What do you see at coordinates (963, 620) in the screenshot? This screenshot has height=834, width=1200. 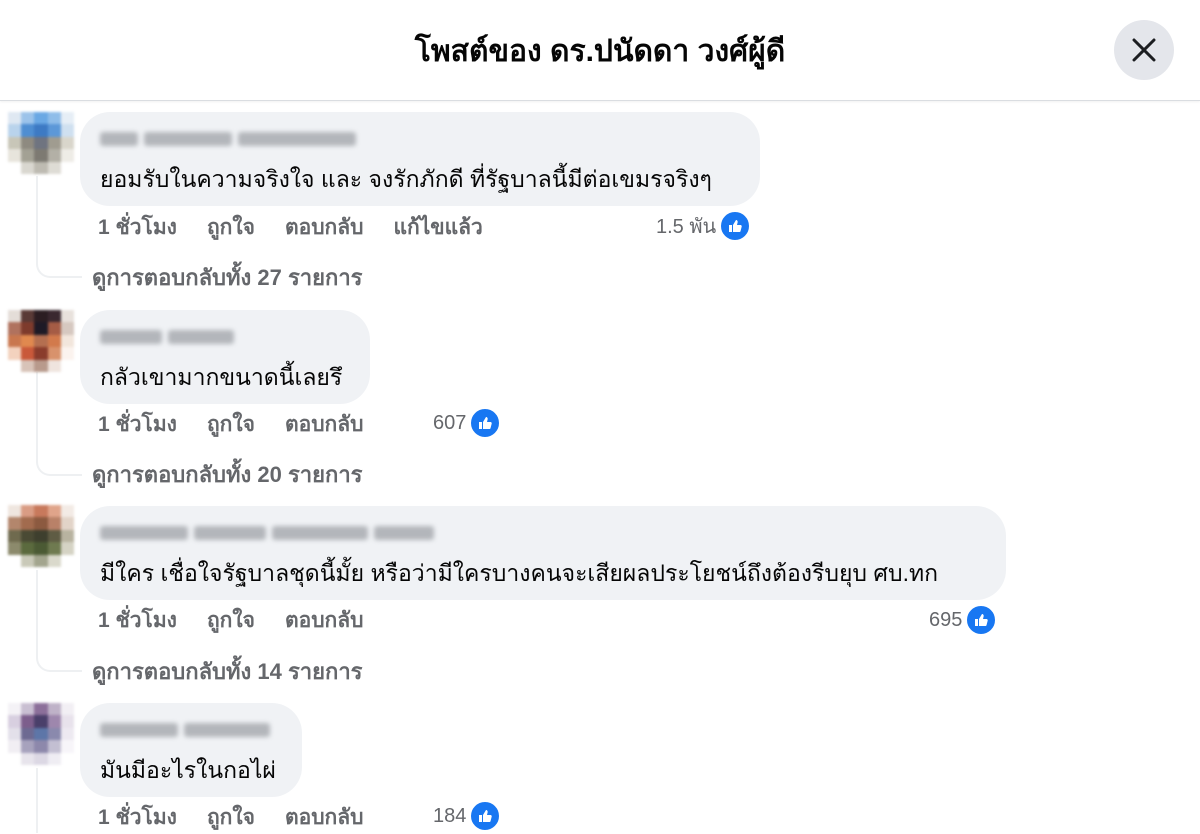 I see `reaction-summary: 695` at bounding box center [963, 620].